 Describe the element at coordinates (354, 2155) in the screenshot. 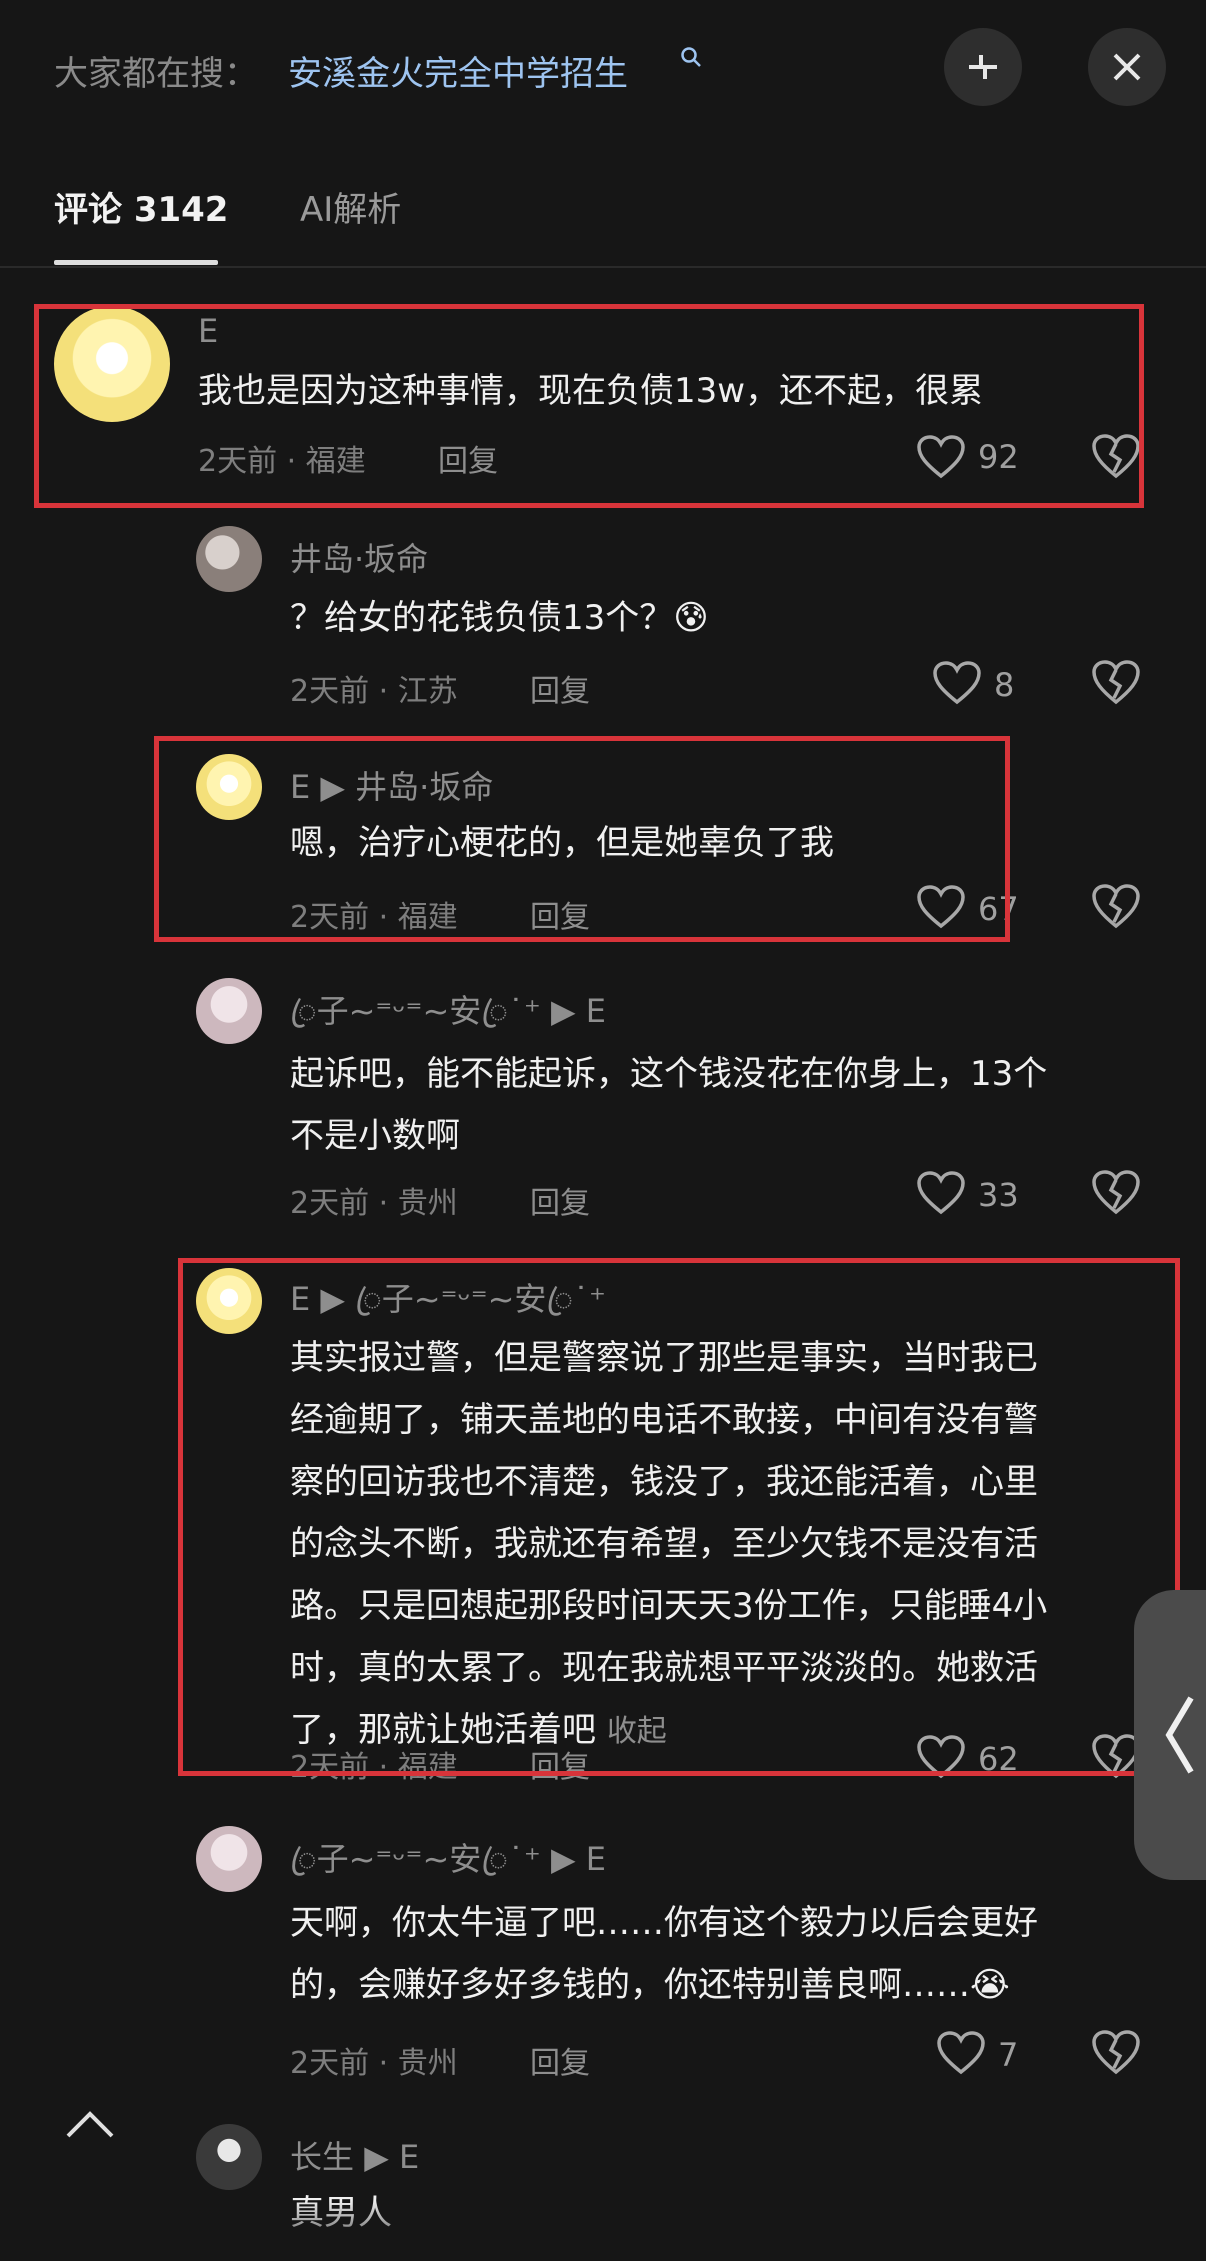

I see `comment-author: 长生 ▶ E` at that location.